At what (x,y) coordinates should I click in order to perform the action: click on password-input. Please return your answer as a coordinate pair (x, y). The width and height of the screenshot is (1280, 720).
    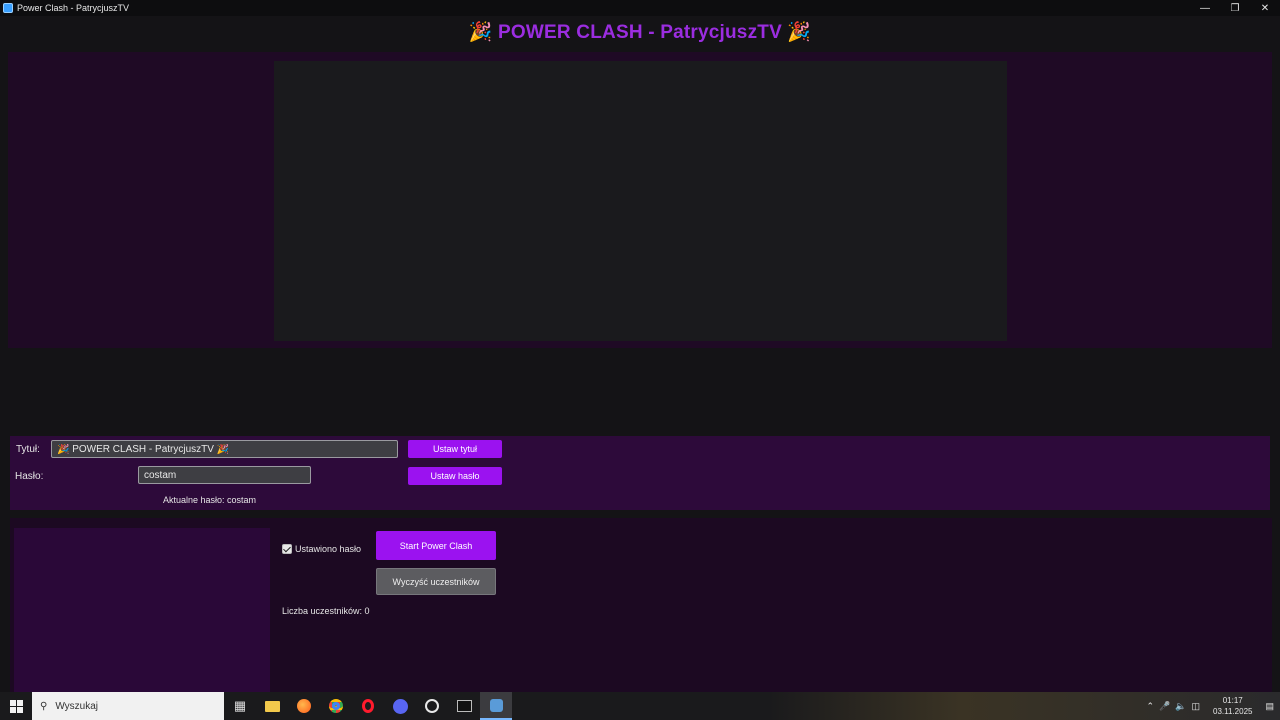
    Looking at the image, I should click on (224, 475).